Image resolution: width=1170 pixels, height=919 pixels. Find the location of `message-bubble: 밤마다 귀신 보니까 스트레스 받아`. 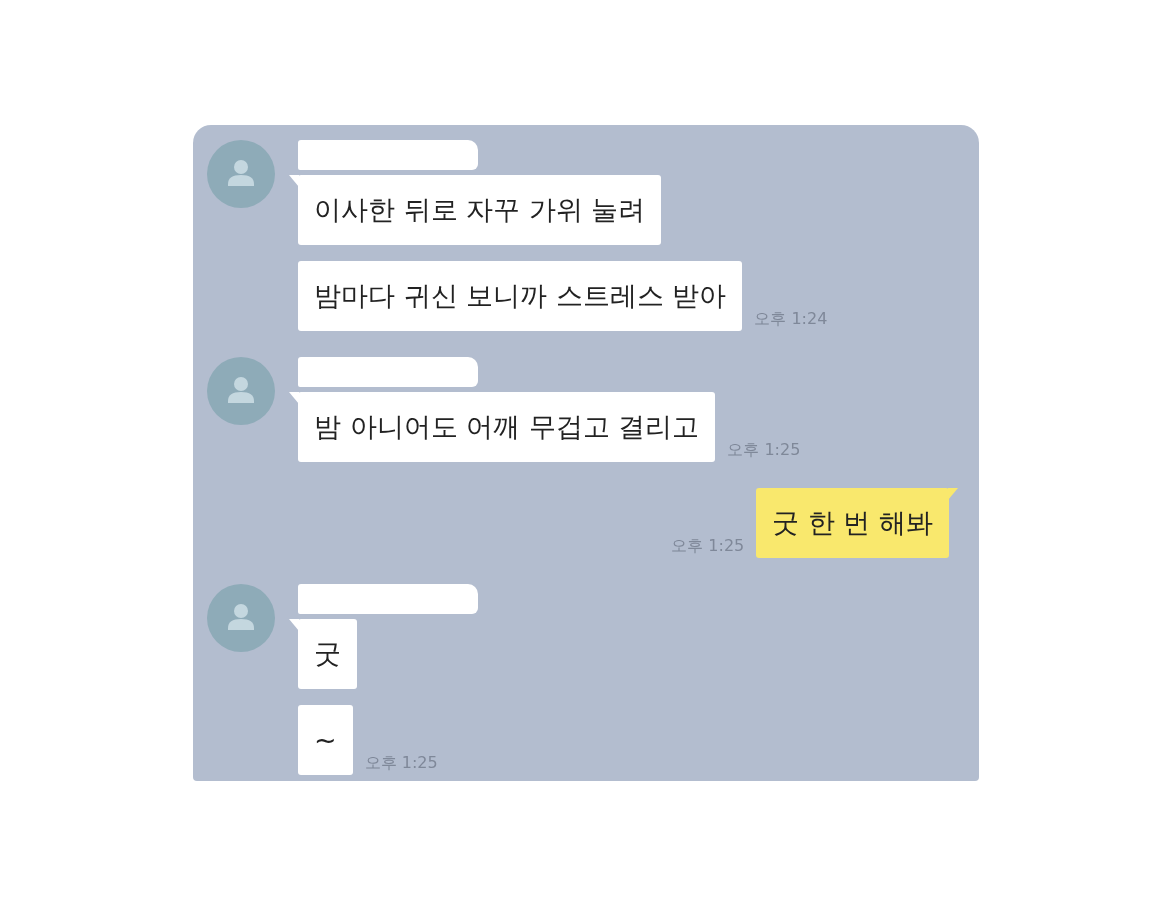

message-bubble: 밤마다 귀신 보니까 스트레스 받아 is located at coordinates (520, 296).